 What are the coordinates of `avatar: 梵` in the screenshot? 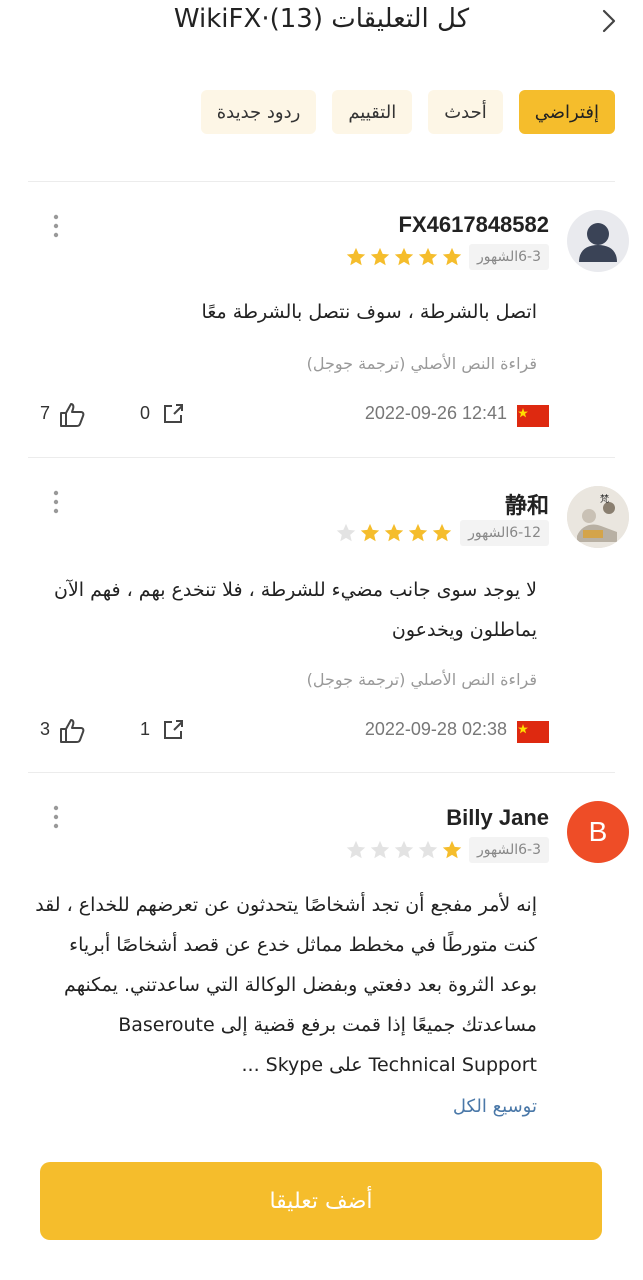 It's located at (598, 517).